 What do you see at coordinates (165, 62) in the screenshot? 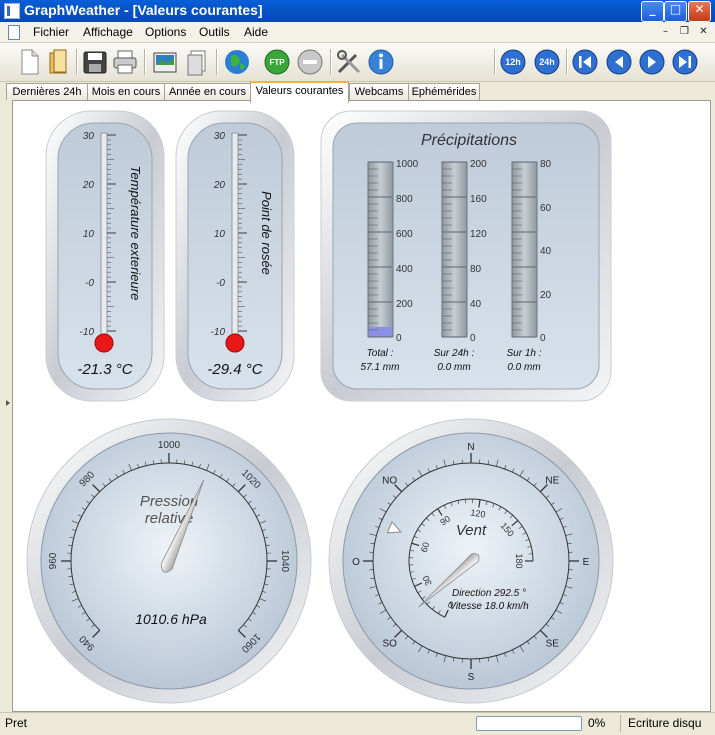
I see `export-image-icon` at bounding box center [165, 62].